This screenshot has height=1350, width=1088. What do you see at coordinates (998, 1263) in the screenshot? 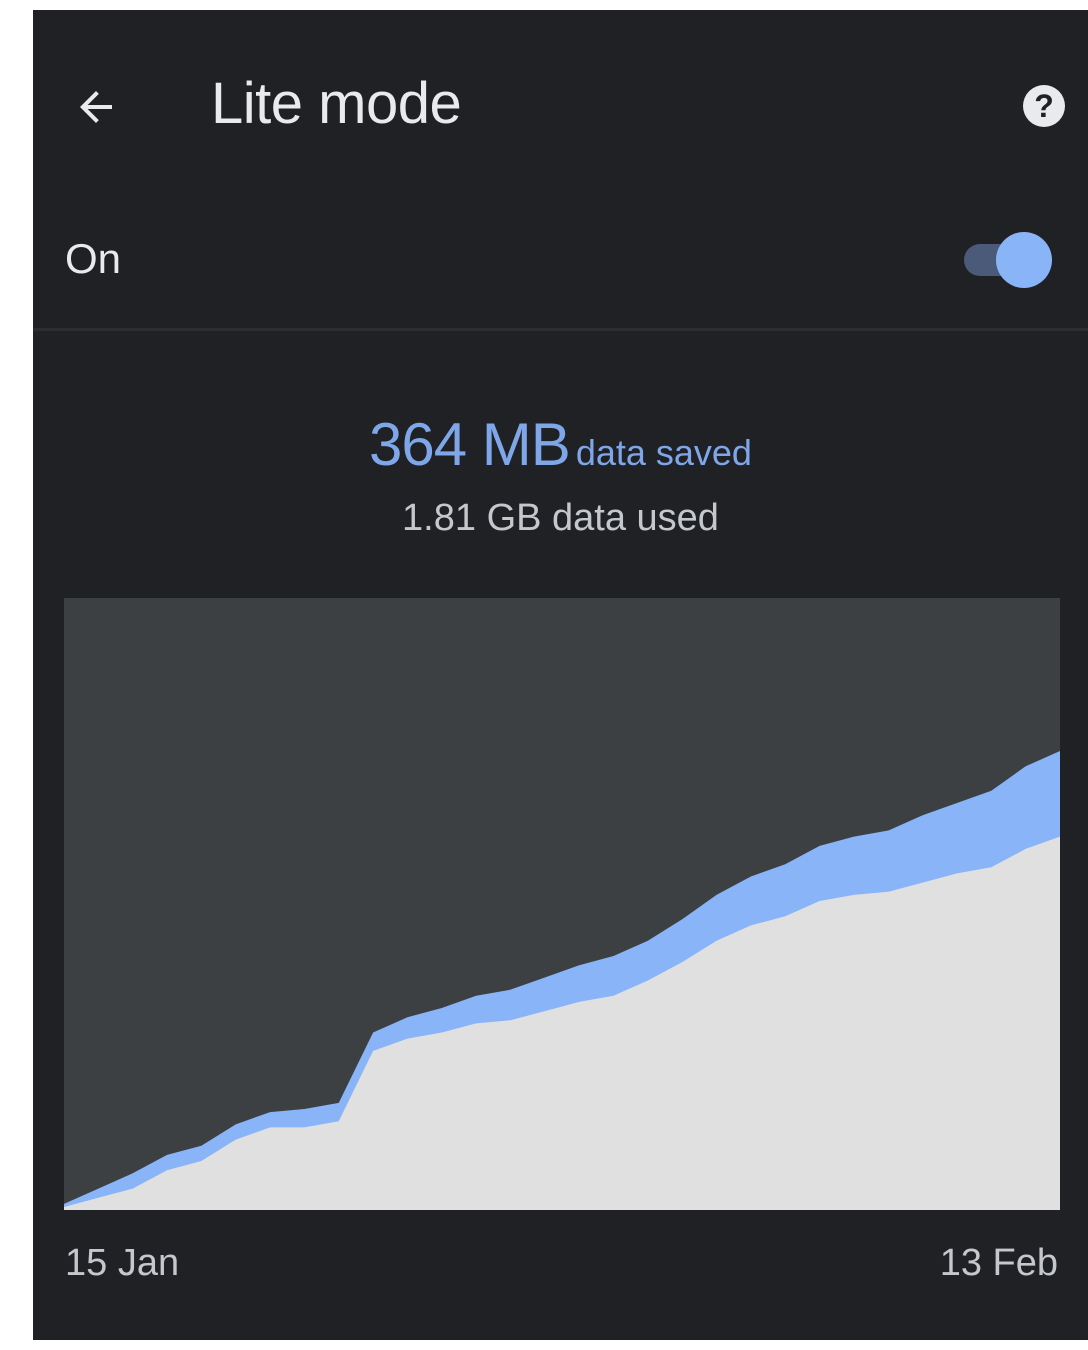
I see `x-axis-end-label: 13 Feb` at bounding box center [998, 1263].